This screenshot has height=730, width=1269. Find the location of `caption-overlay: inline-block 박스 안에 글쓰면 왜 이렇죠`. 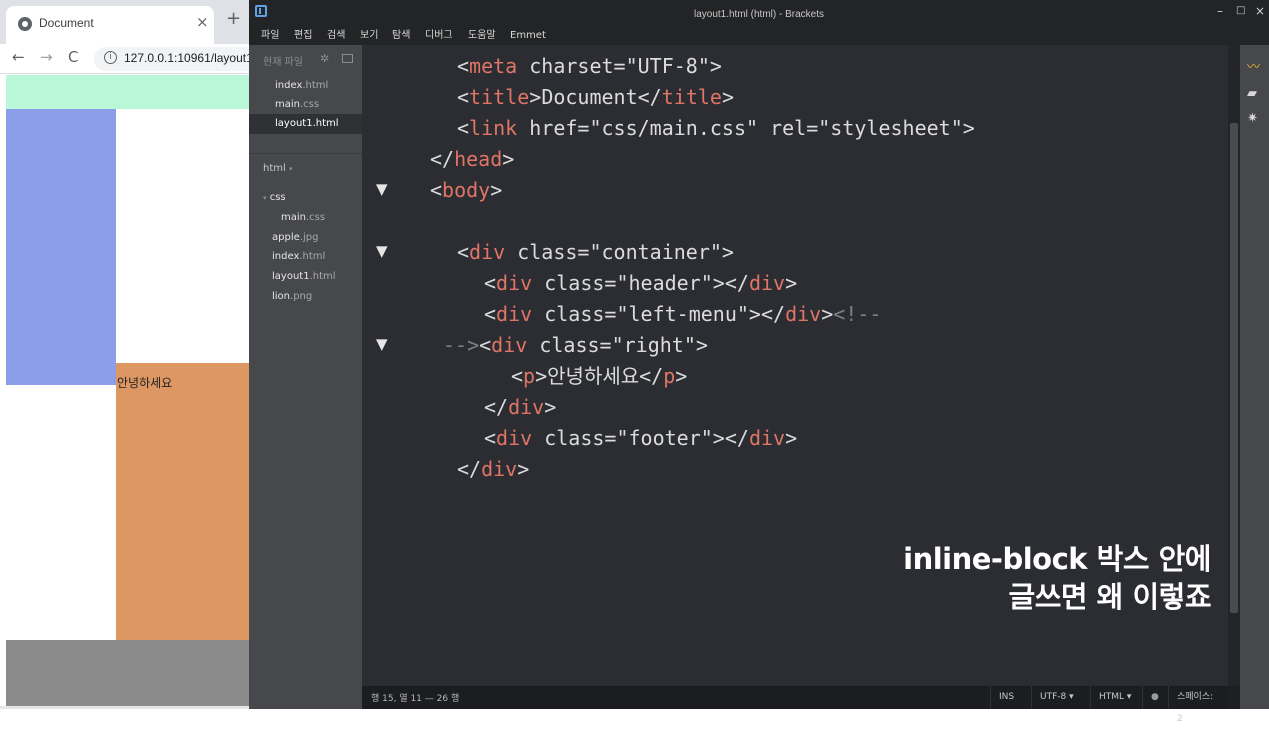

caption-overlay: inline-block 박스 안에 글쓰면 왜 이렇죠 is located at coordinates (1057, 578).